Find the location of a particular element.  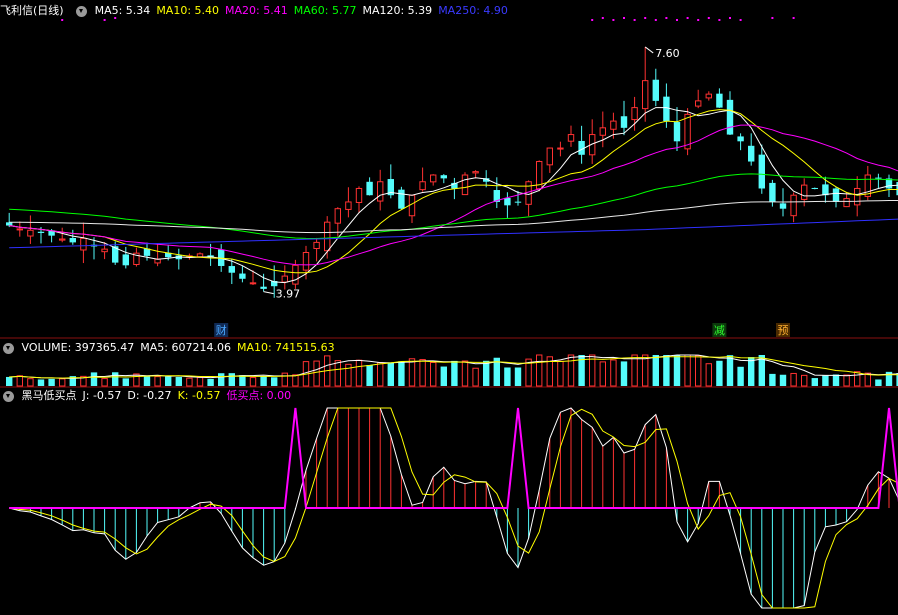

low-label: 3.97 is located at coordinates (288, 294).